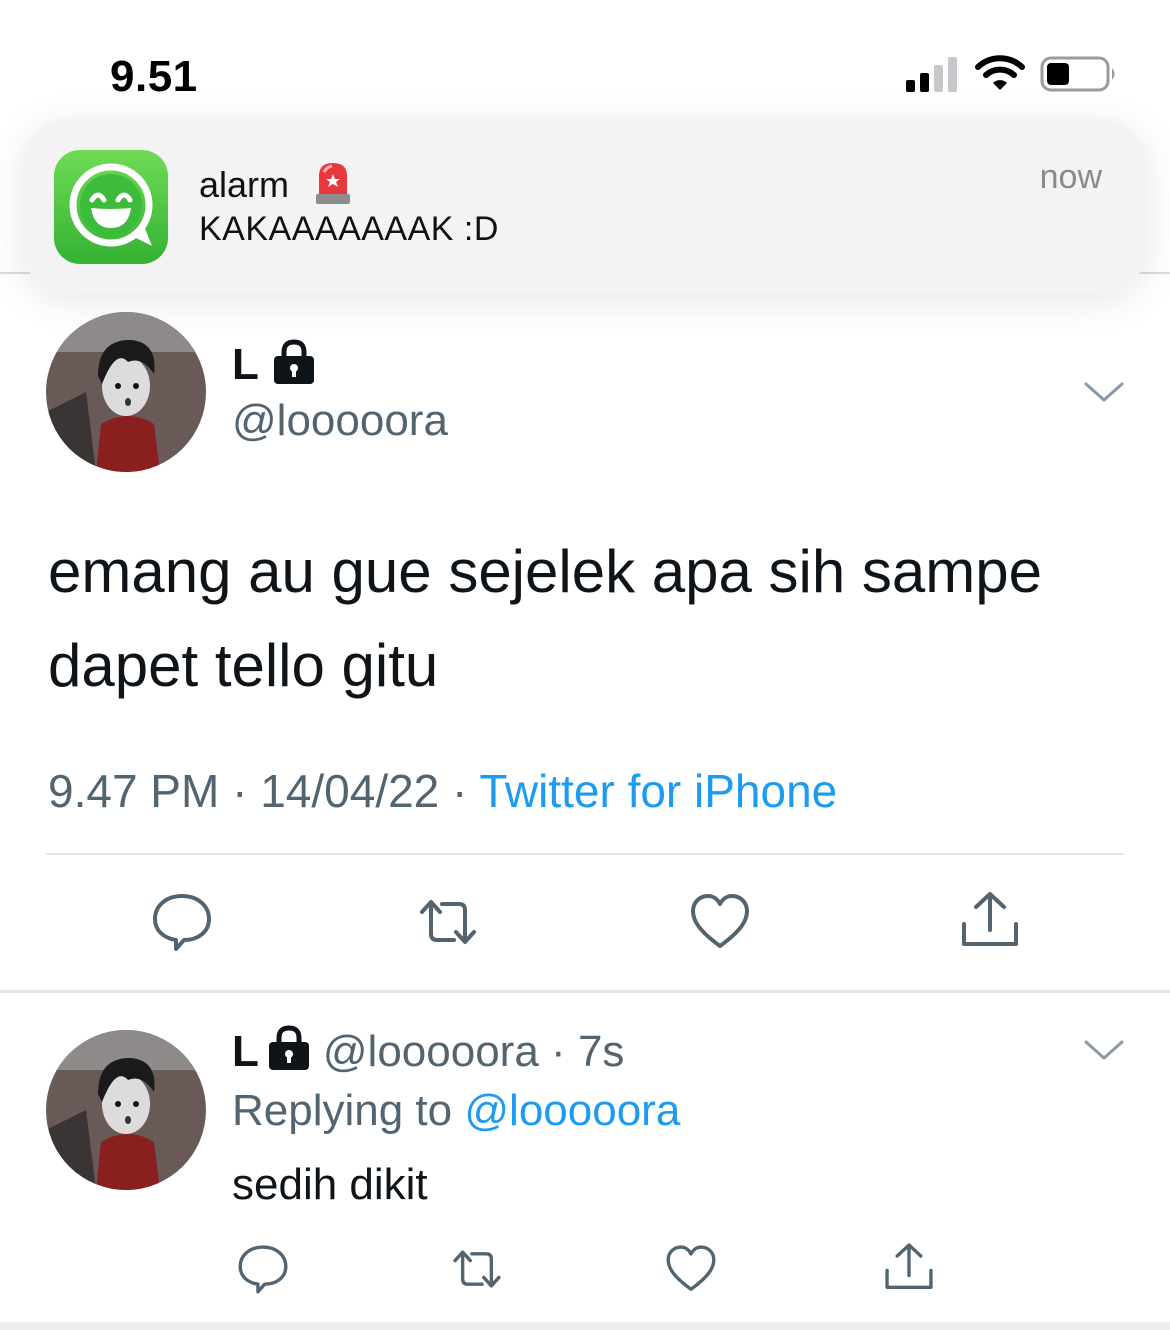  Describe the element at coordinates (1077, 74) in the screenshot. I see `battery-icon` at that location.